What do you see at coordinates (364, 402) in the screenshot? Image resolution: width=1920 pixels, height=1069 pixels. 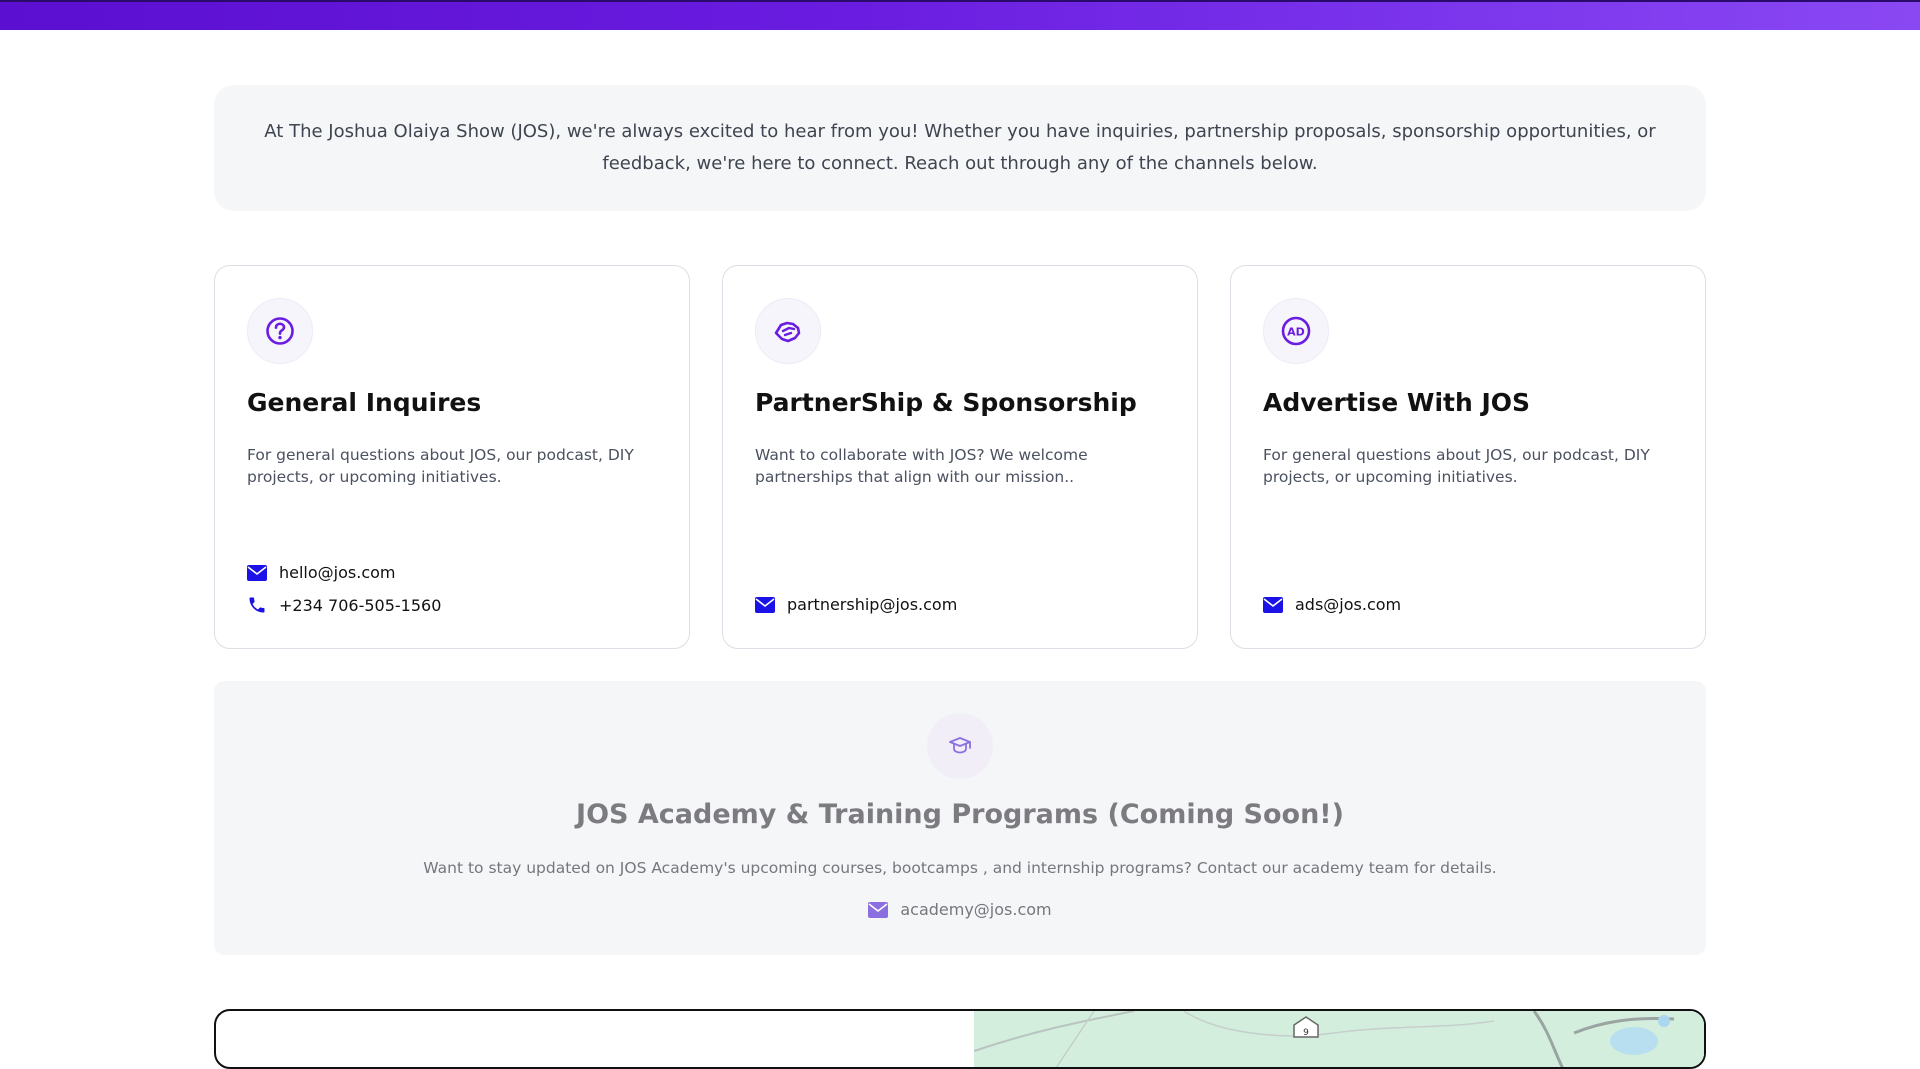 I see `card-title: General Inquires` at bounding box center [364, 402].